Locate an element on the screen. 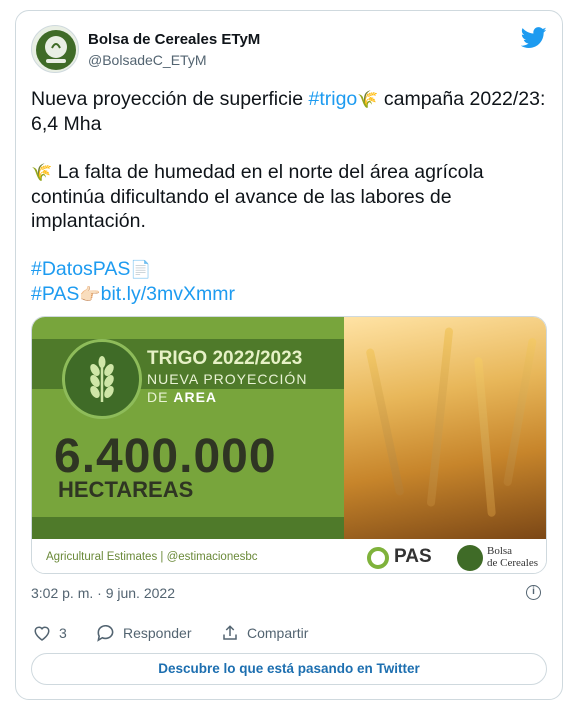 Image resolution: width=575 pixels, height=709 pixels. bolsa-logo-text: Bolsa de Cereales is located at coordinates (512, 557).